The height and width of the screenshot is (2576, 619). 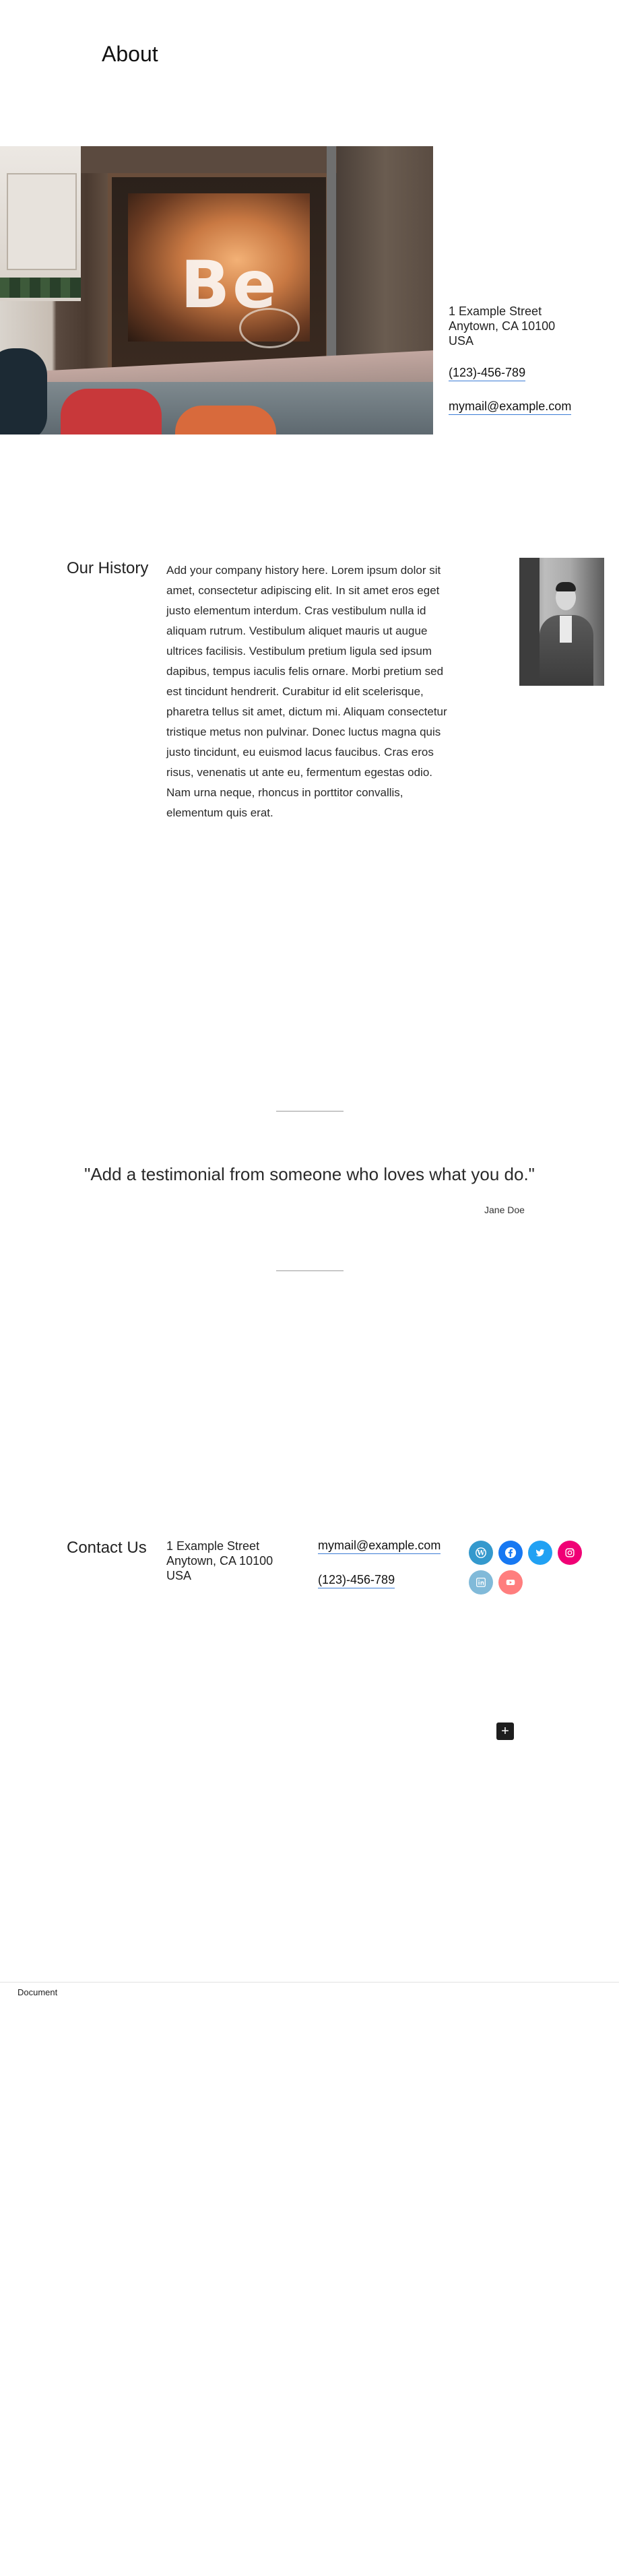 I want to click on page-title: About, so click(x=130, y=54).